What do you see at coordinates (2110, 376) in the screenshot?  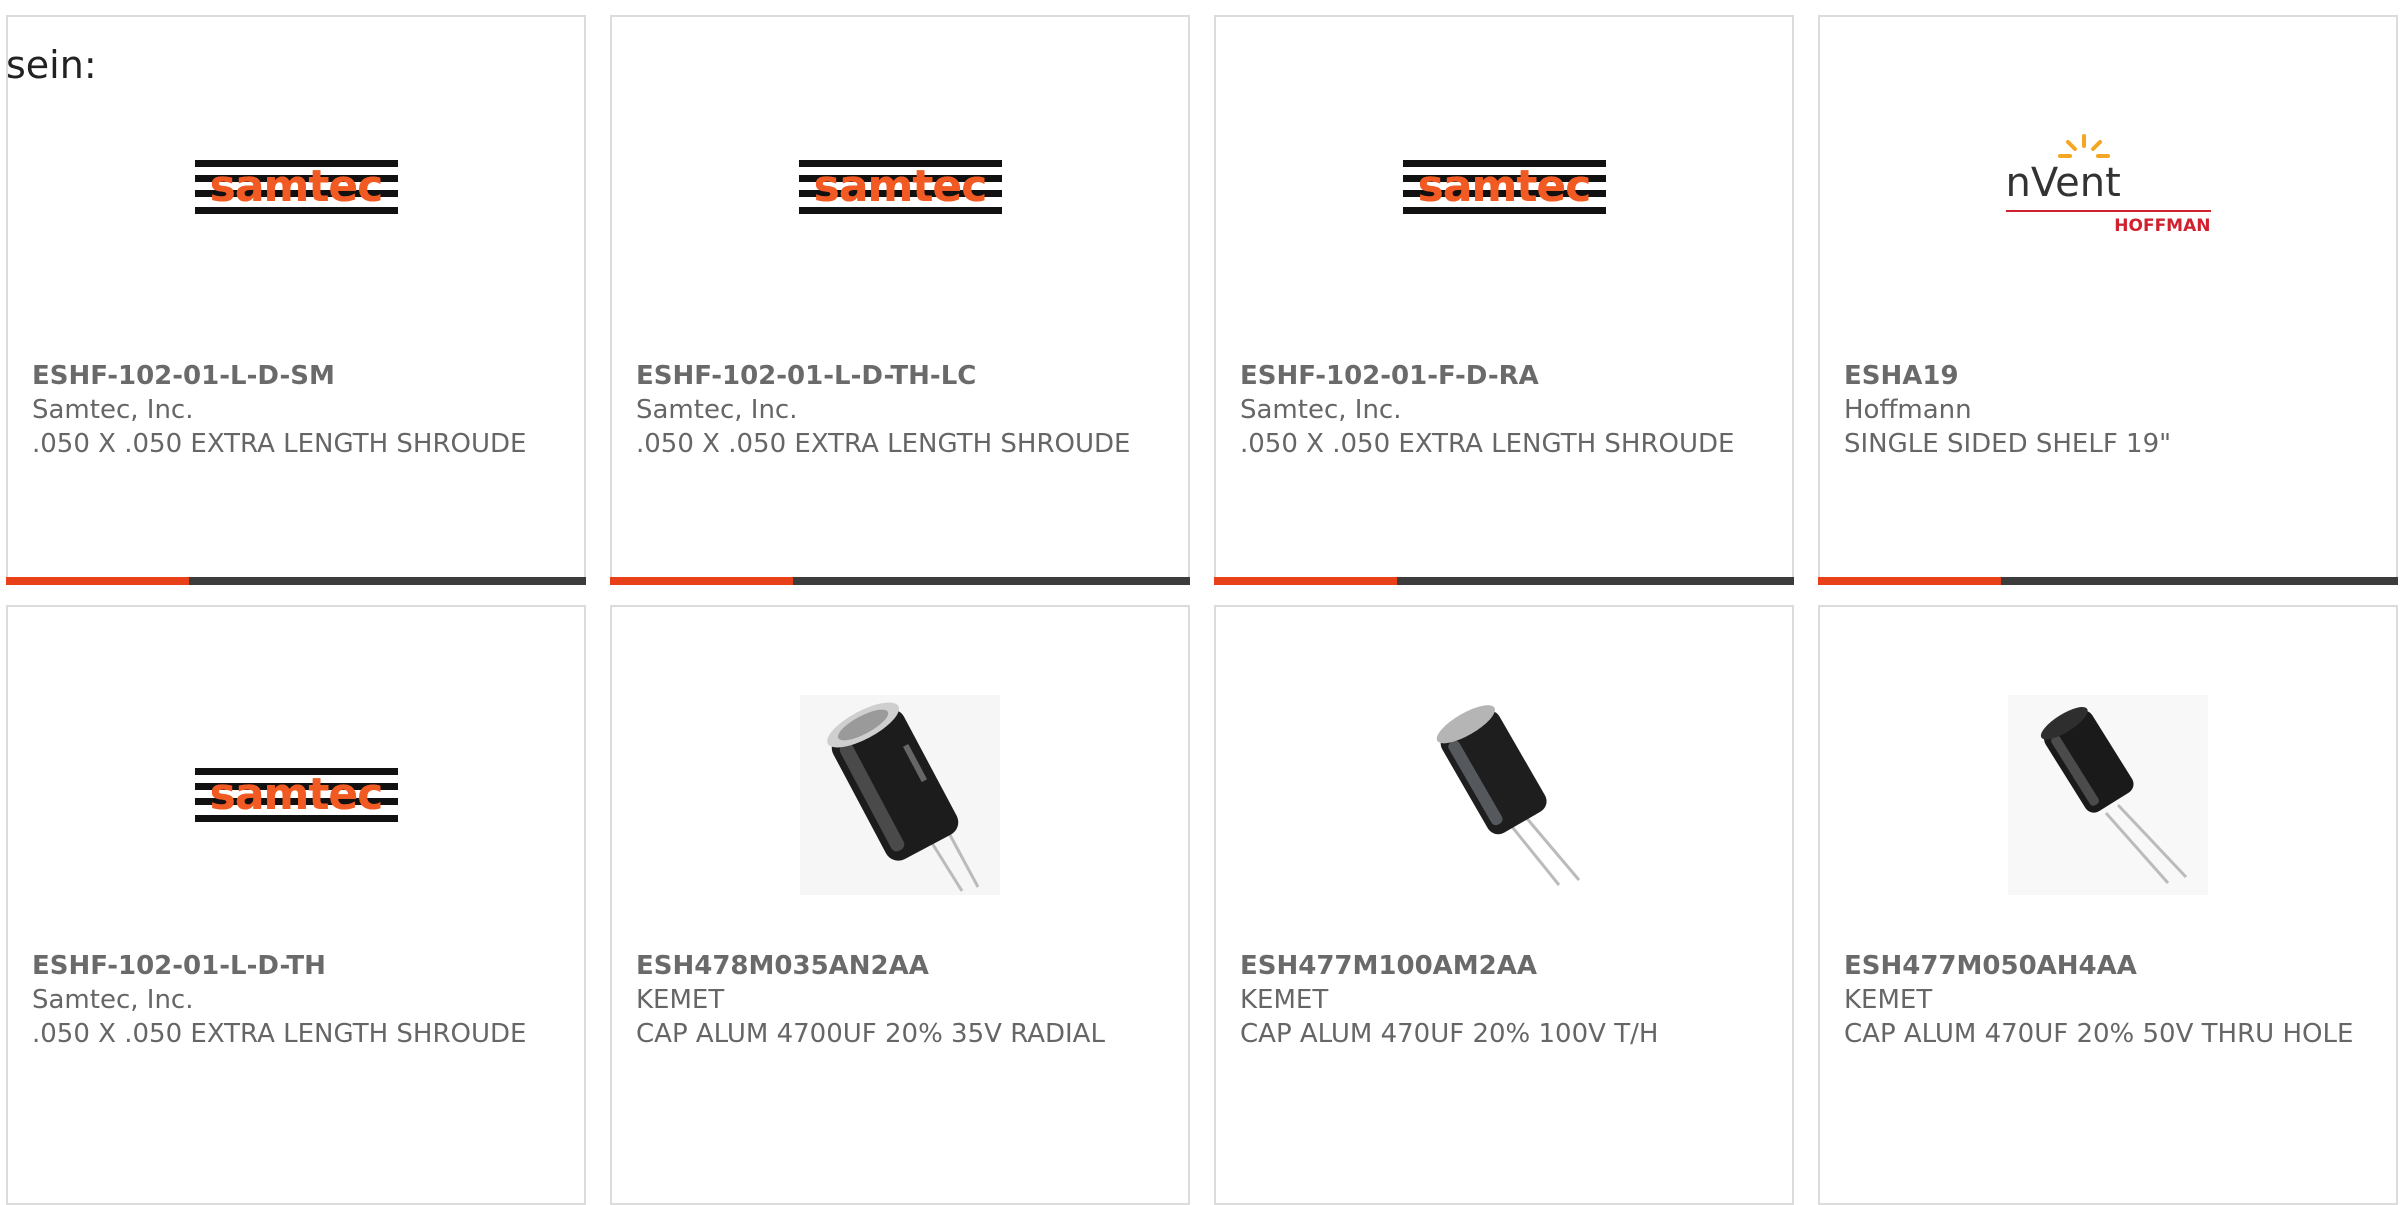 I see `part-number: ESHA19` at bounding box center [2110, 376].